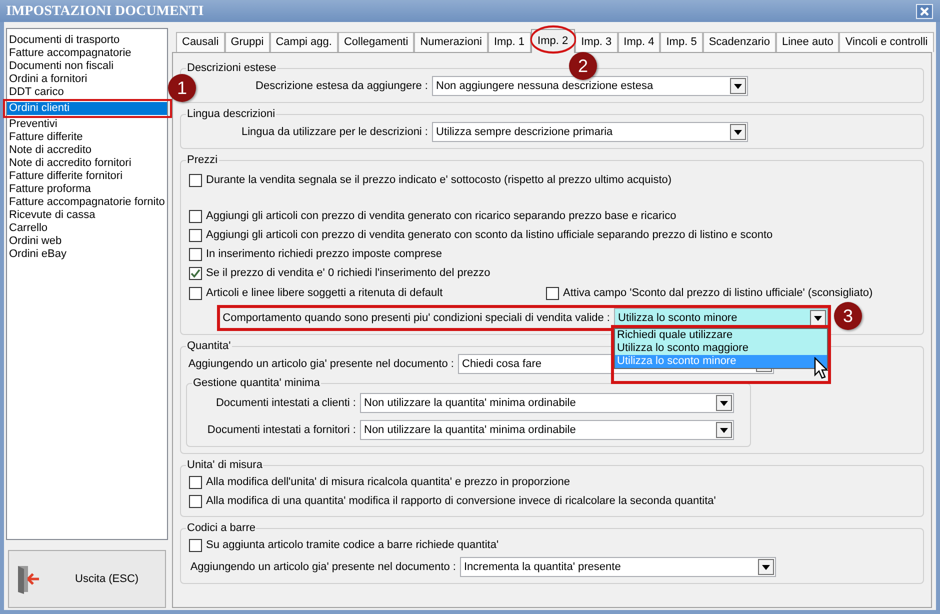 Image resolution: width=940 pixels, height=614 pixels. Describe the element at coordinates (324, 254) in the screenshot. I see `checkbox-label: In inserimento richiedi prezzo imposte comprese` at that location.